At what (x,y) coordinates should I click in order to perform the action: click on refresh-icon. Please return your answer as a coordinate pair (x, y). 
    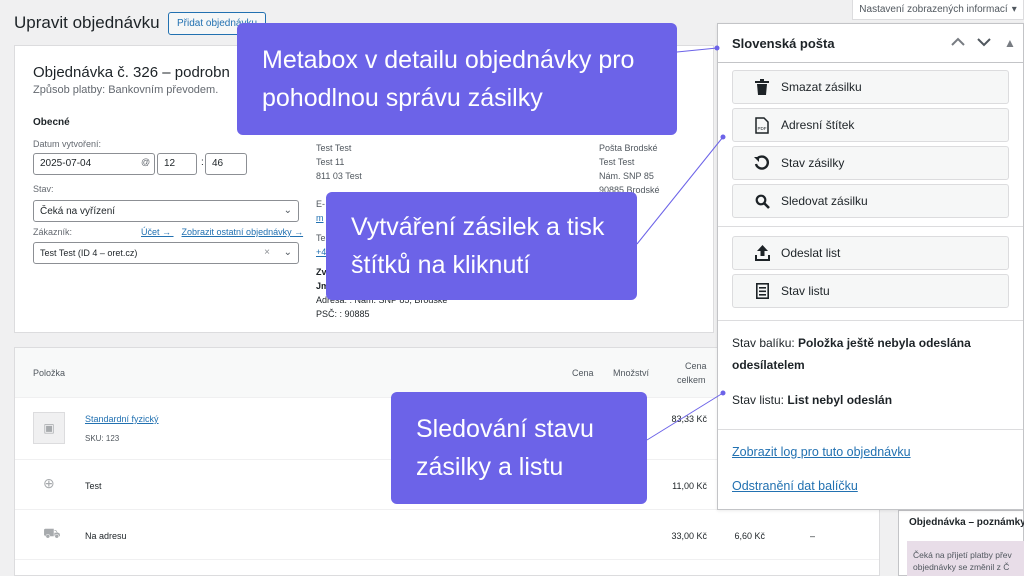
    Looking at the image, I should click on (762, 163).